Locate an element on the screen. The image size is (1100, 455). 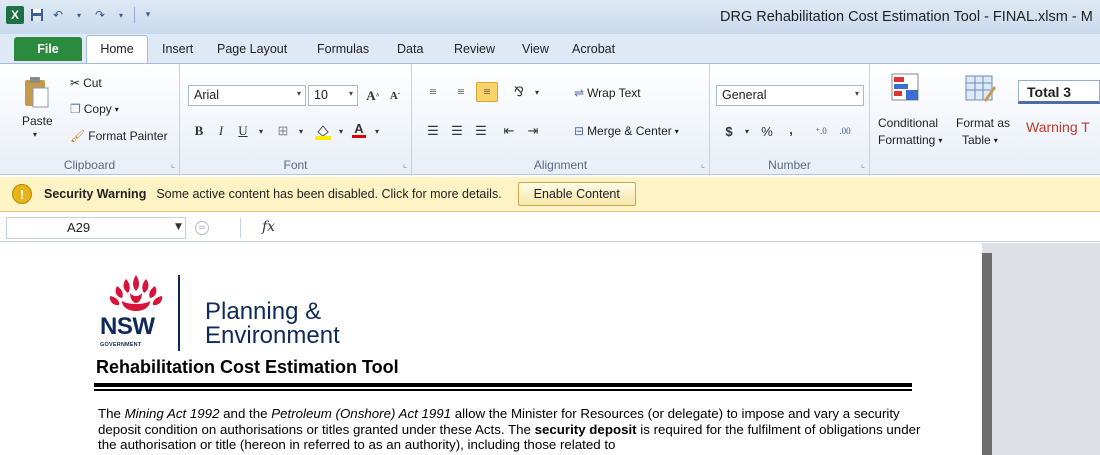
tab-insert: Insert is located at coordinates (177, 49).